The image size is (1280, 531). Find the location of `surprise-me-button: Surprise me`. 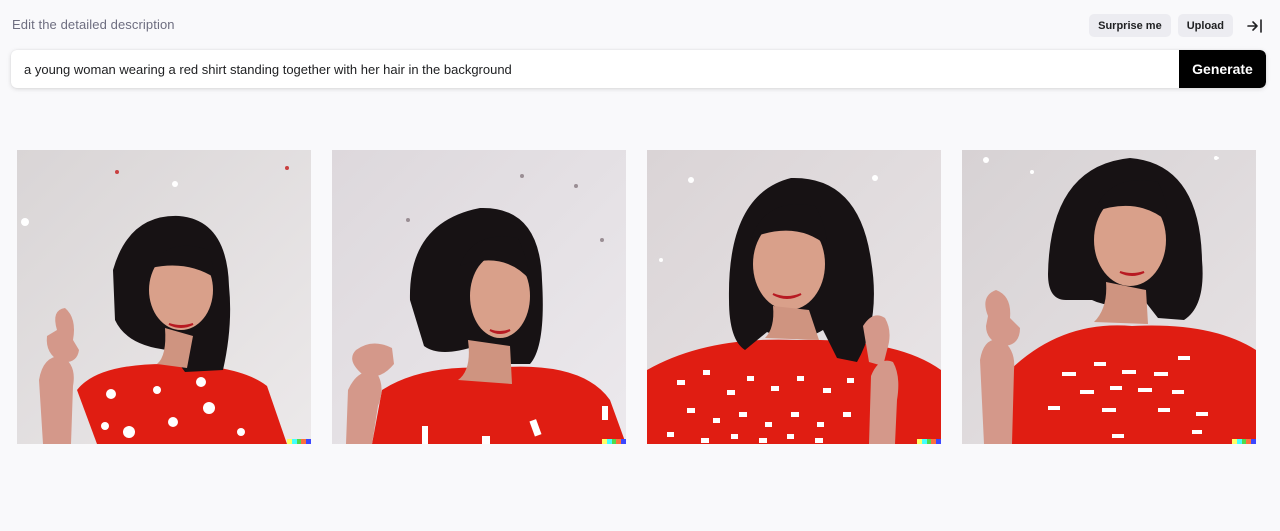

surprise-me-button: Surprise me is located at coordinates (1130, 25).